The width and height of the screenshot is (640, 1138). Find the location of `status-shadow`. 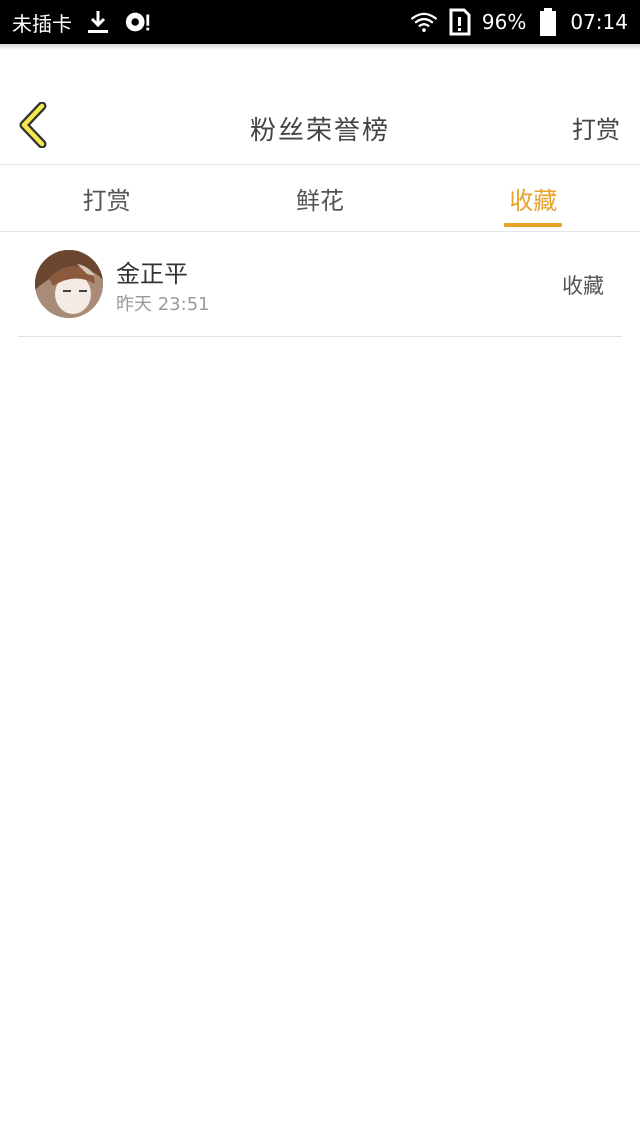

status-shadow is located at coordinates (320, 47).